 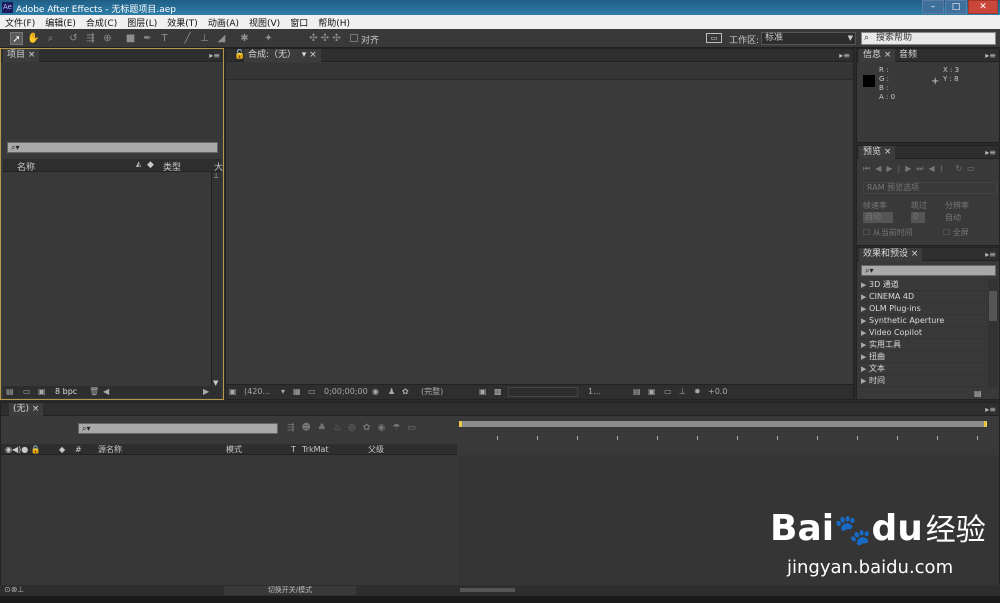 What do you see at coordinates (138, 164) in the screenshot?
I see `sort-icon: ◭` at bounding box center [138, 164].